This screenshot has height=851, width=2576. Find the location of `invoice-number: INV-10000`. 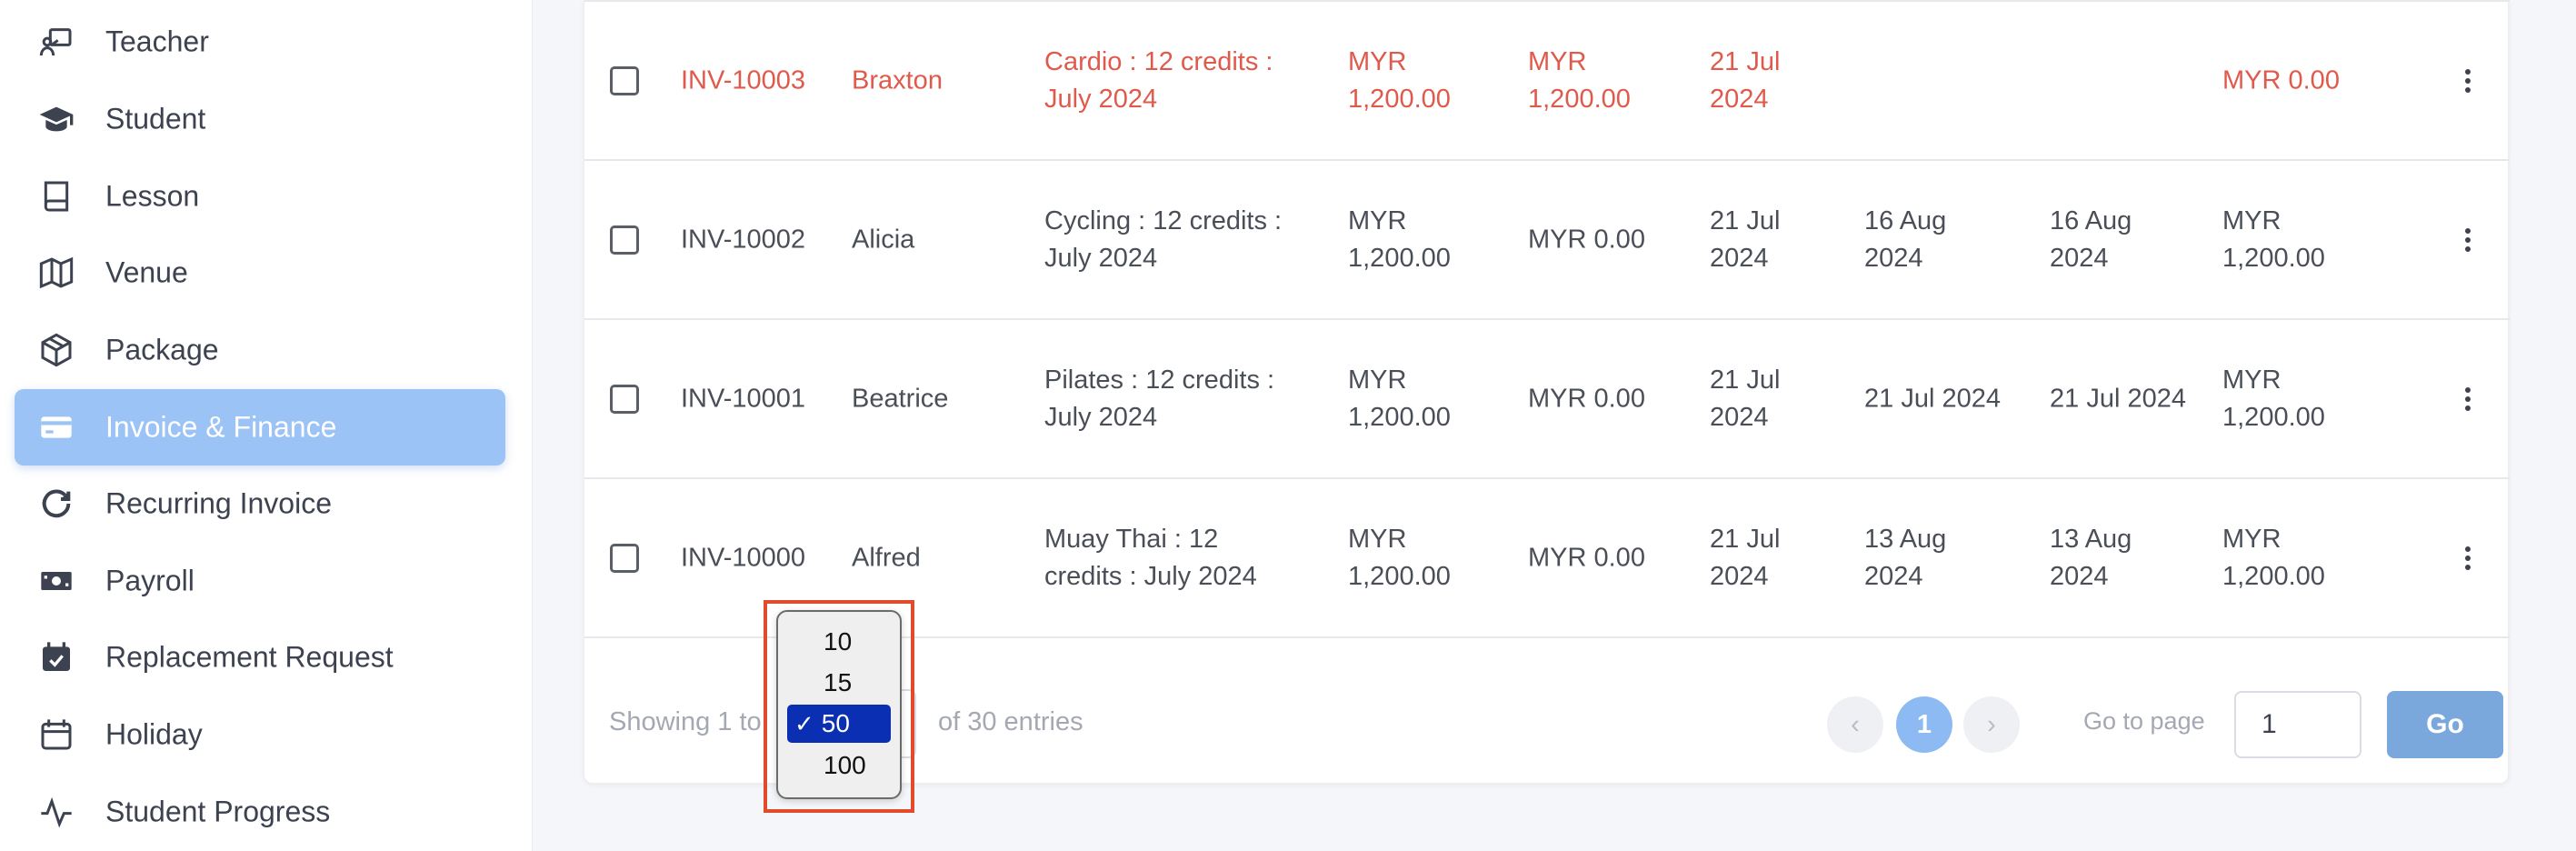

invoice-number: INV-10000 is located at coordinates (743, 557).